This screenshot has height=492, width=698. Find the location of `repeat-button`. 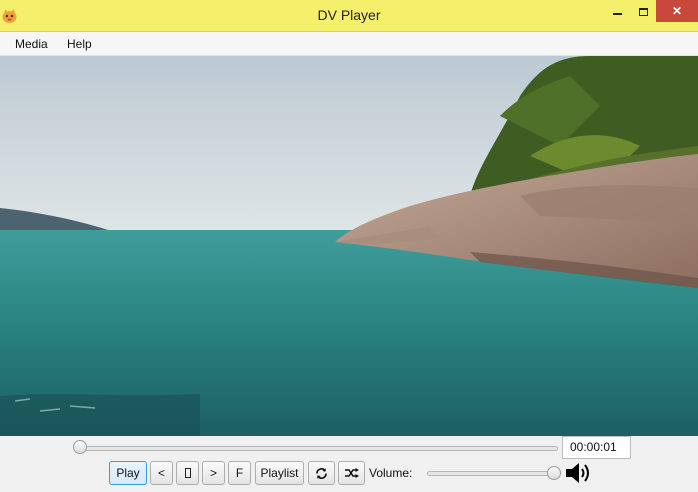

repeat-button is located at coordinates (321, 473).